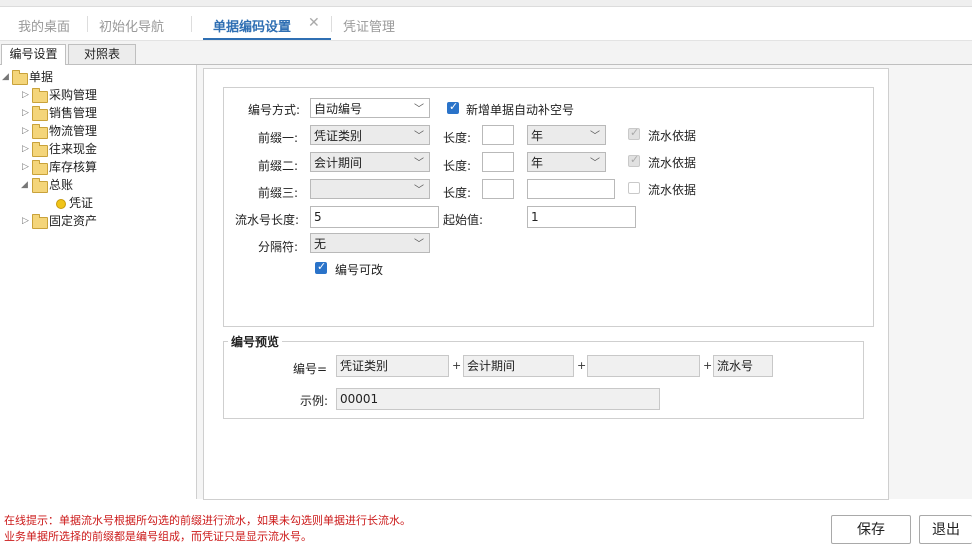 The height and width of the screenshot is (547, 972). Describe the element at coordinates (498, 135) in the screenshot. I see `length1-input` at that location.